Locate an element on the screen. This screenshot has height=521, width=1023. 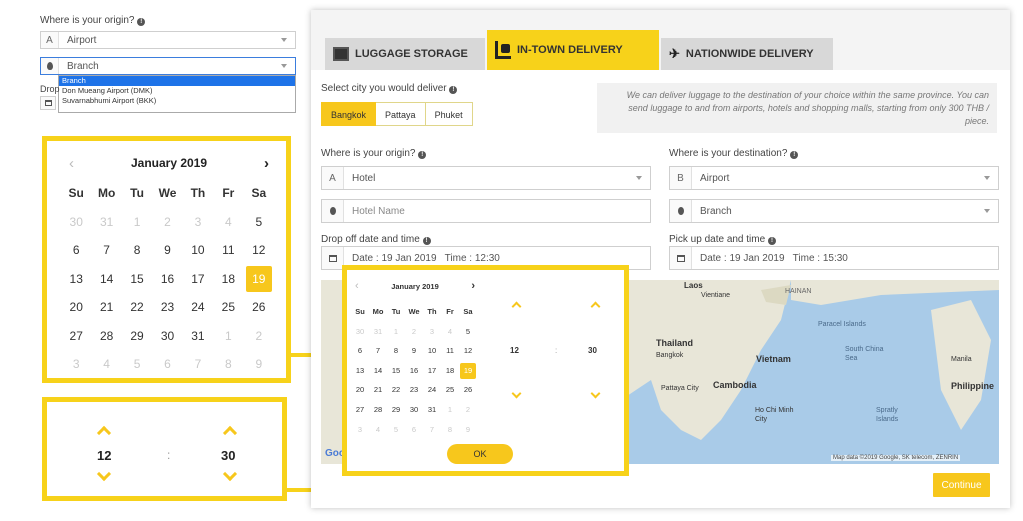
map-label: Spratly Islands is located at coordinates (887, 415).